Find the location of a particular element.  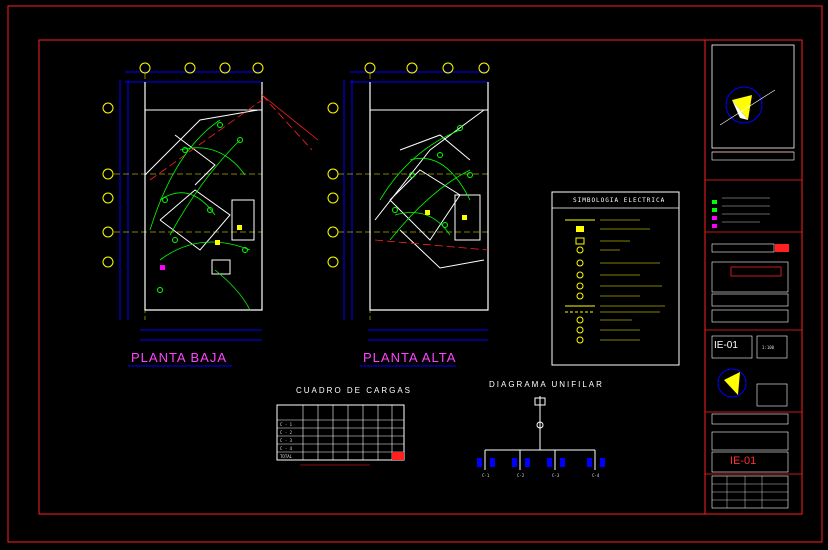

circuit-label: C-3 is located at coordinates (556, 475).